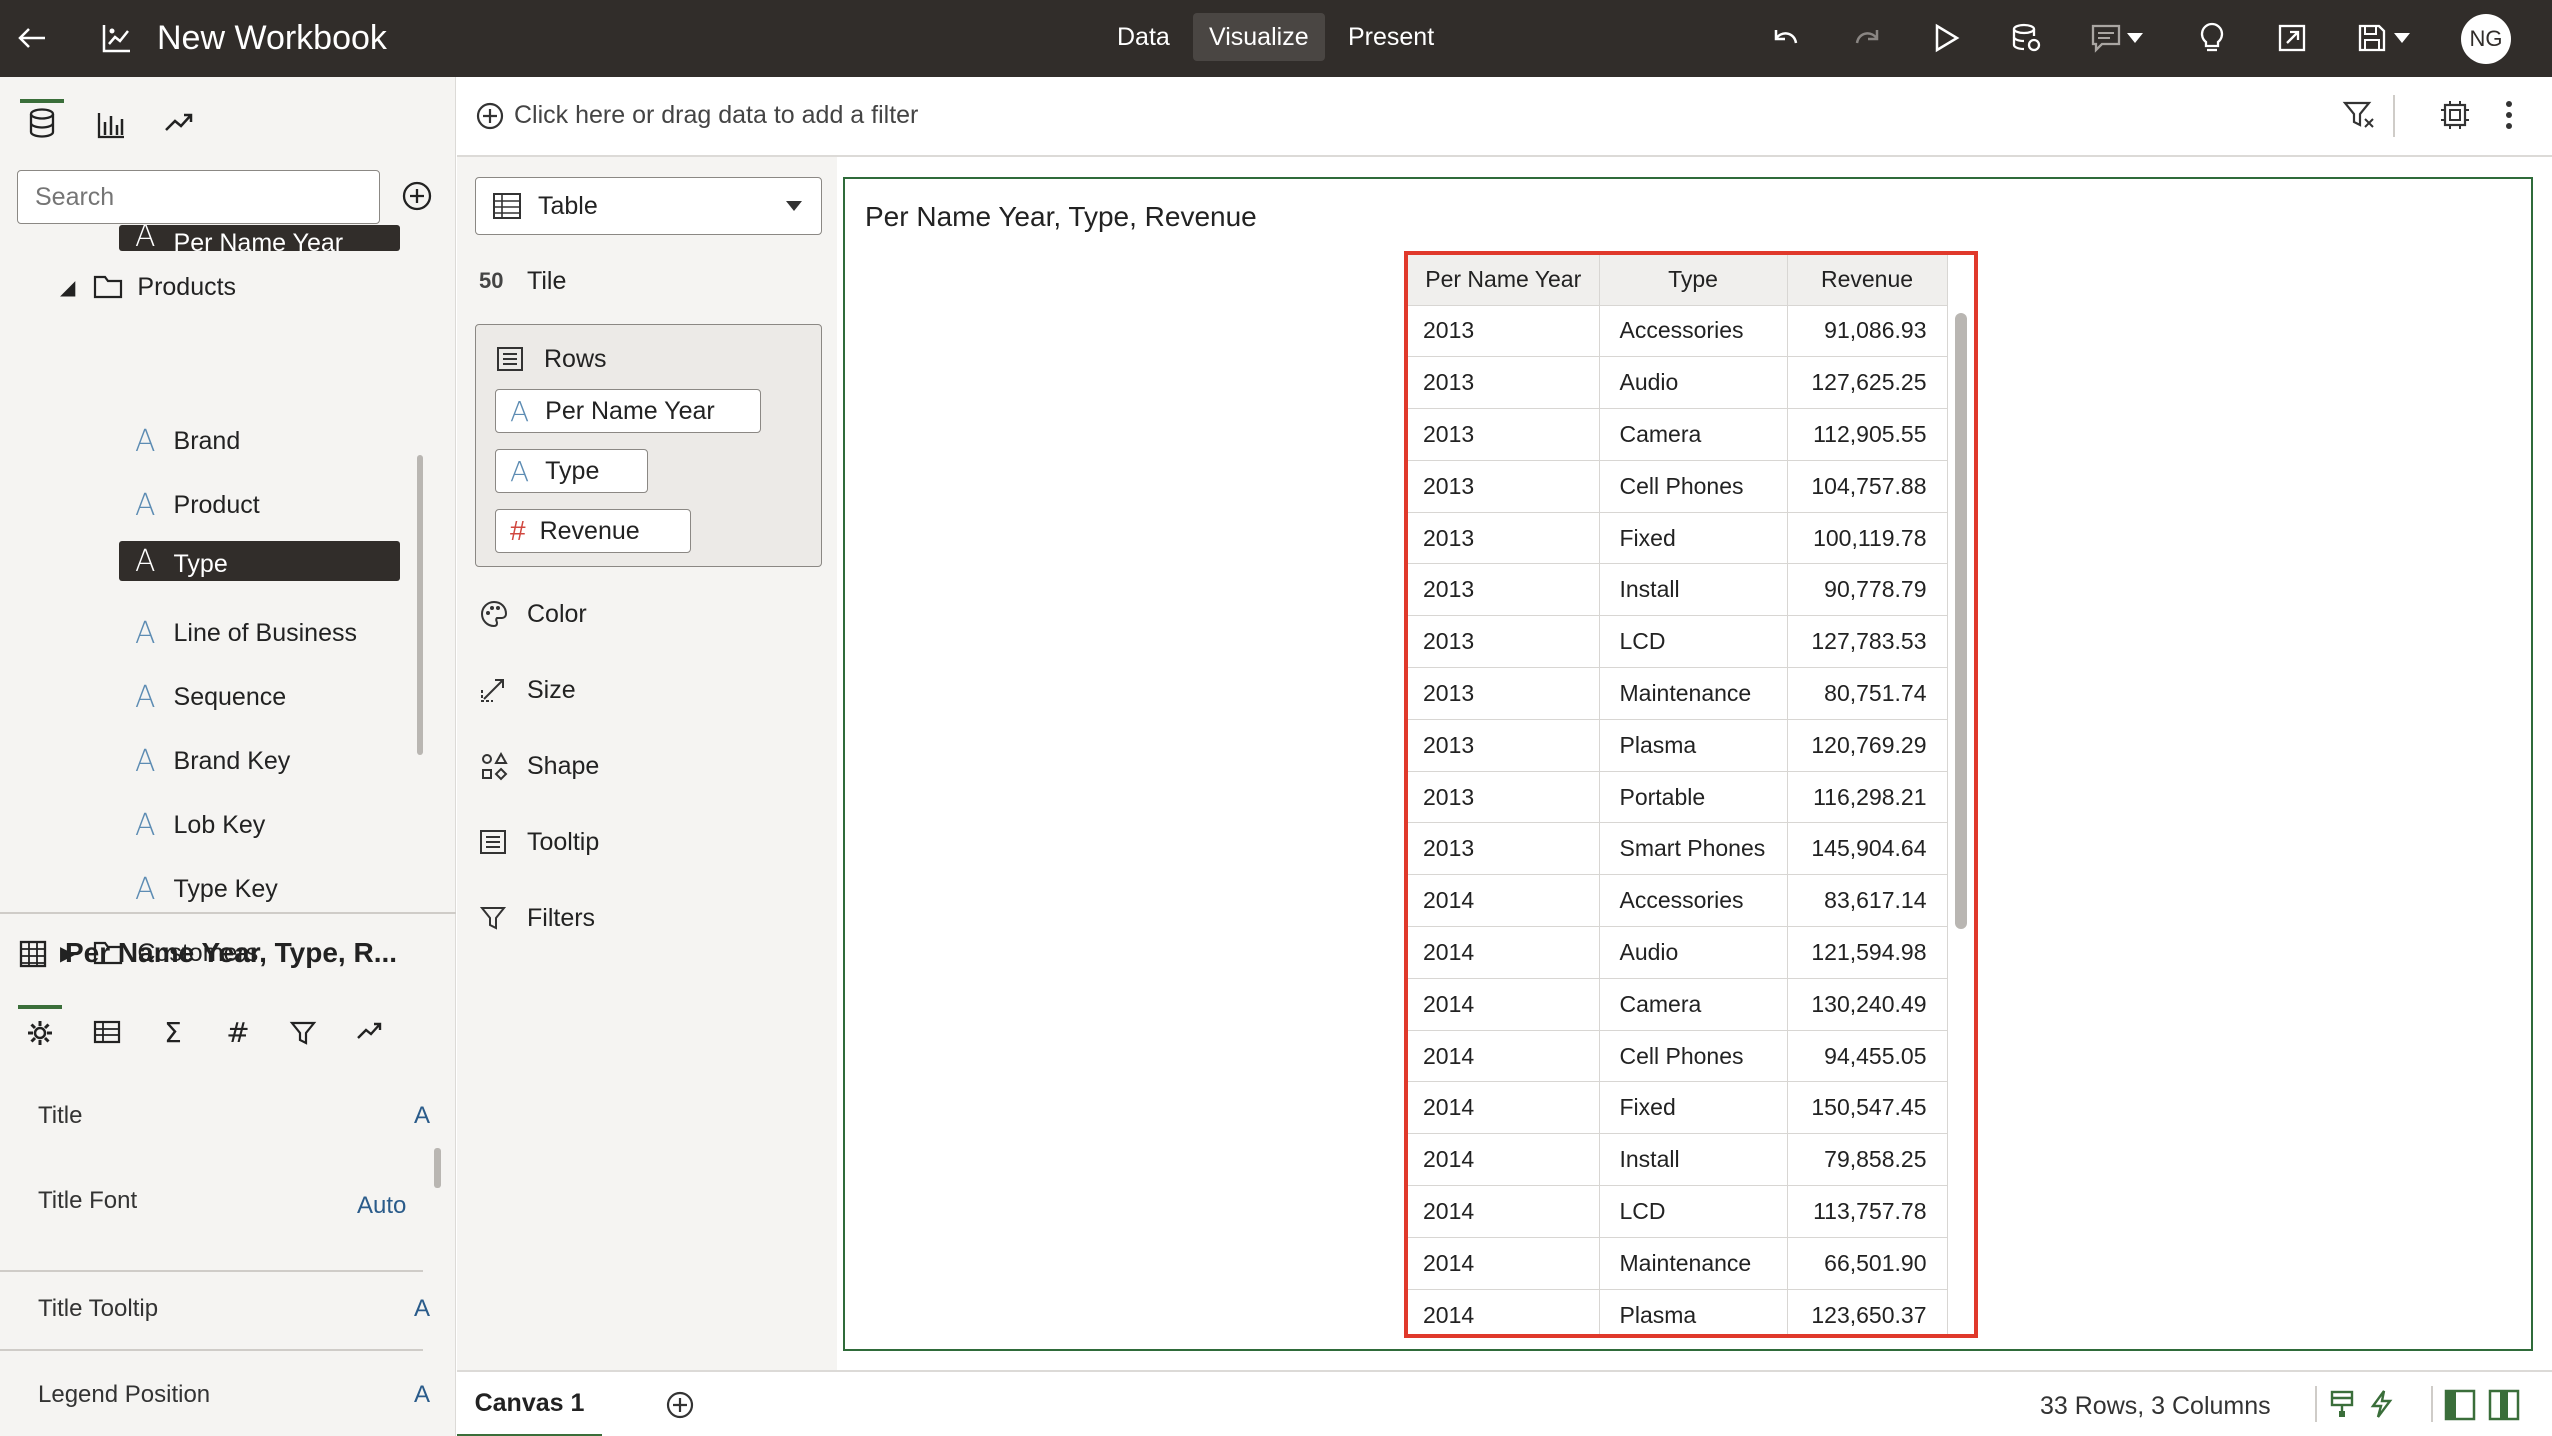  Describe the element at coordinates (1061, 217) in the screenshot. I see `viz-title: Per Name Year, Type, Revenue` at that location.